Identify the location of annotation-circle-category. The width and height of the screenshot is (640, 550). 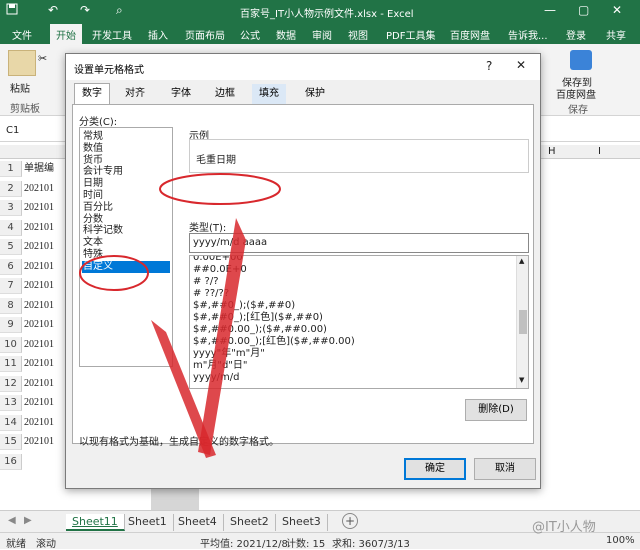
(114, 273).